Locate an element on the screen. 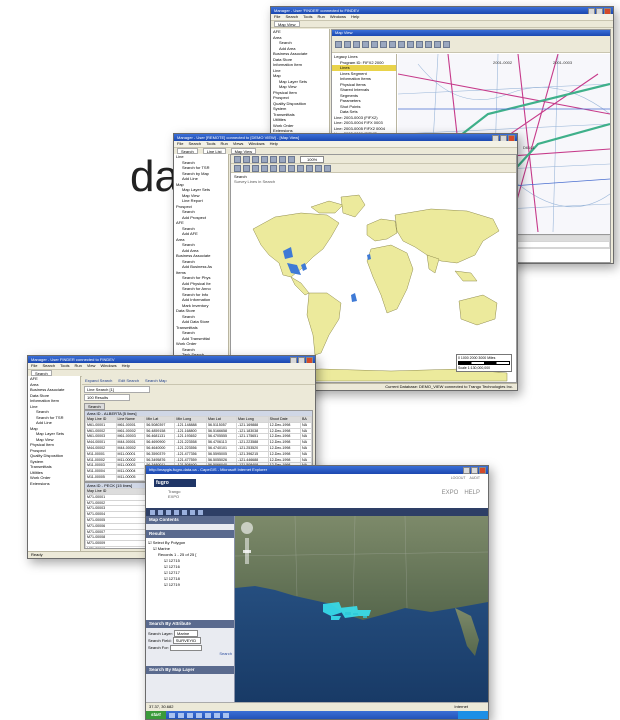 This screenshot has height=720, width=620. search-for-input is located at coordinates (186, 647).